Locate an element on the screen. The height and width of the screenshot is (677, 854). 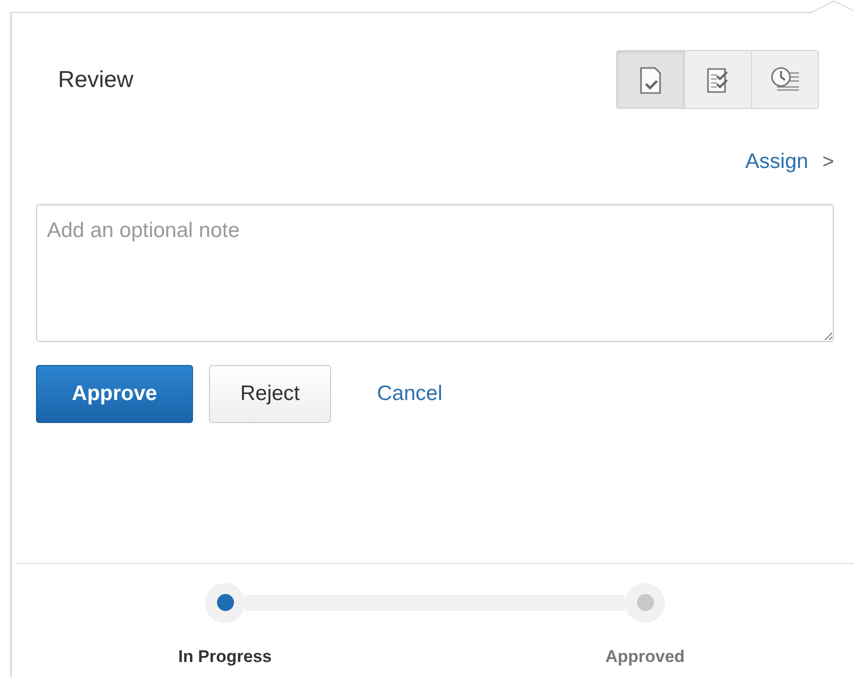
step-label: Approved is located at coordinates (645, 657).